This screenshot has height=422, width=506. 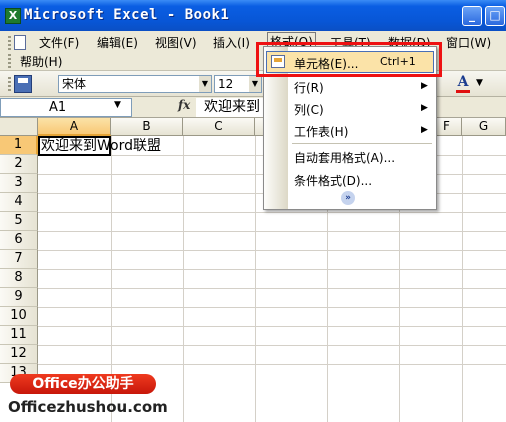 What do you see at coordinates (9, 43) in the screenshot?
I see `menubar-grip` at bounding box center [9, 43].